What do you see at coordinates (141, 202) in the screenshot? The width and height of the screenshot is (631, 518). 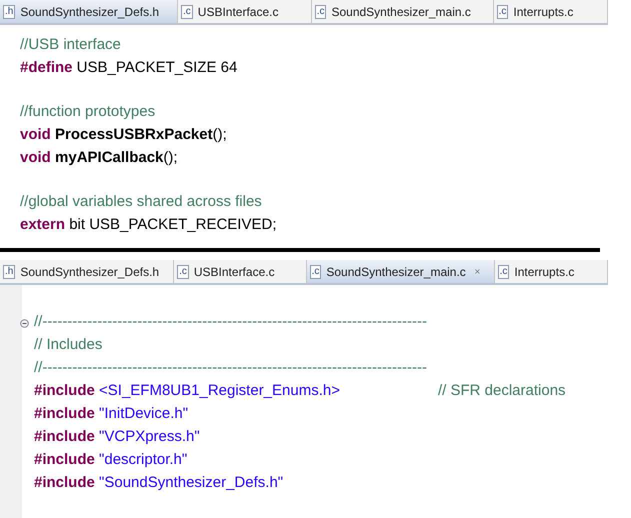 I see `code-line: //global variables shared across files` at bounding box center [141, 202].